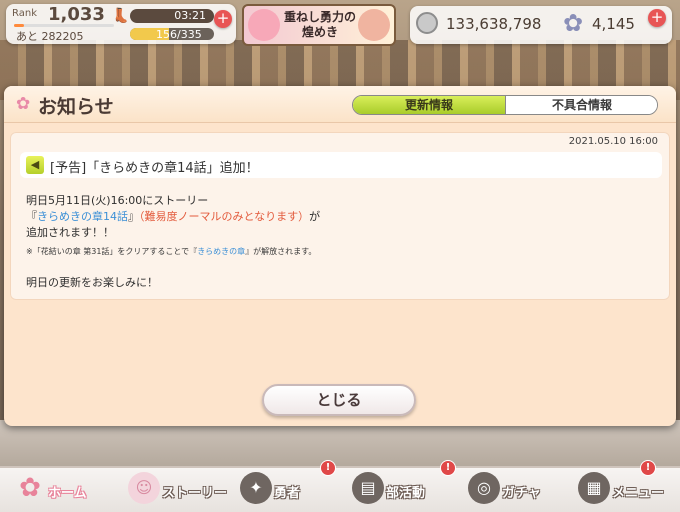 Image resolution: width=680 pixels, height=512 pixels. I want to click on story-icon: ☺, so click(144, 488).